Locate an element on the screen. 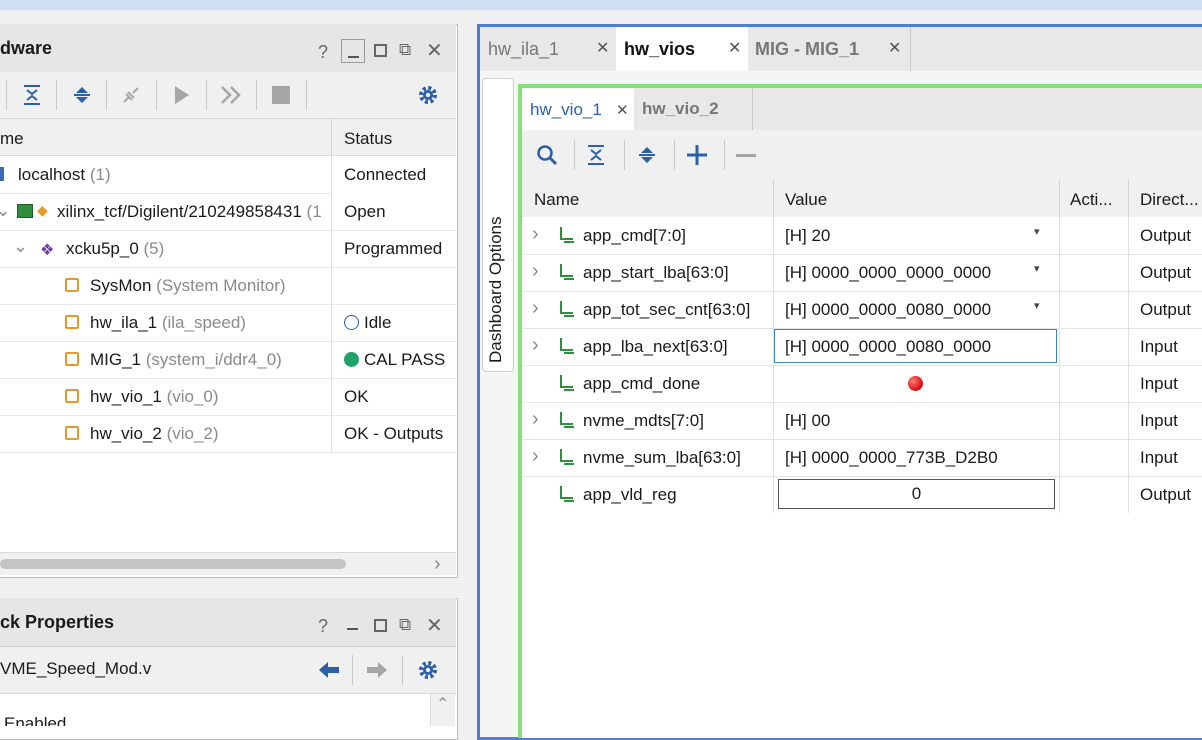 The width and height of the screenshot is (1202, 740). probe-value: [H] 0000_0000_0000_0000 is located at coordinates (888, 273).